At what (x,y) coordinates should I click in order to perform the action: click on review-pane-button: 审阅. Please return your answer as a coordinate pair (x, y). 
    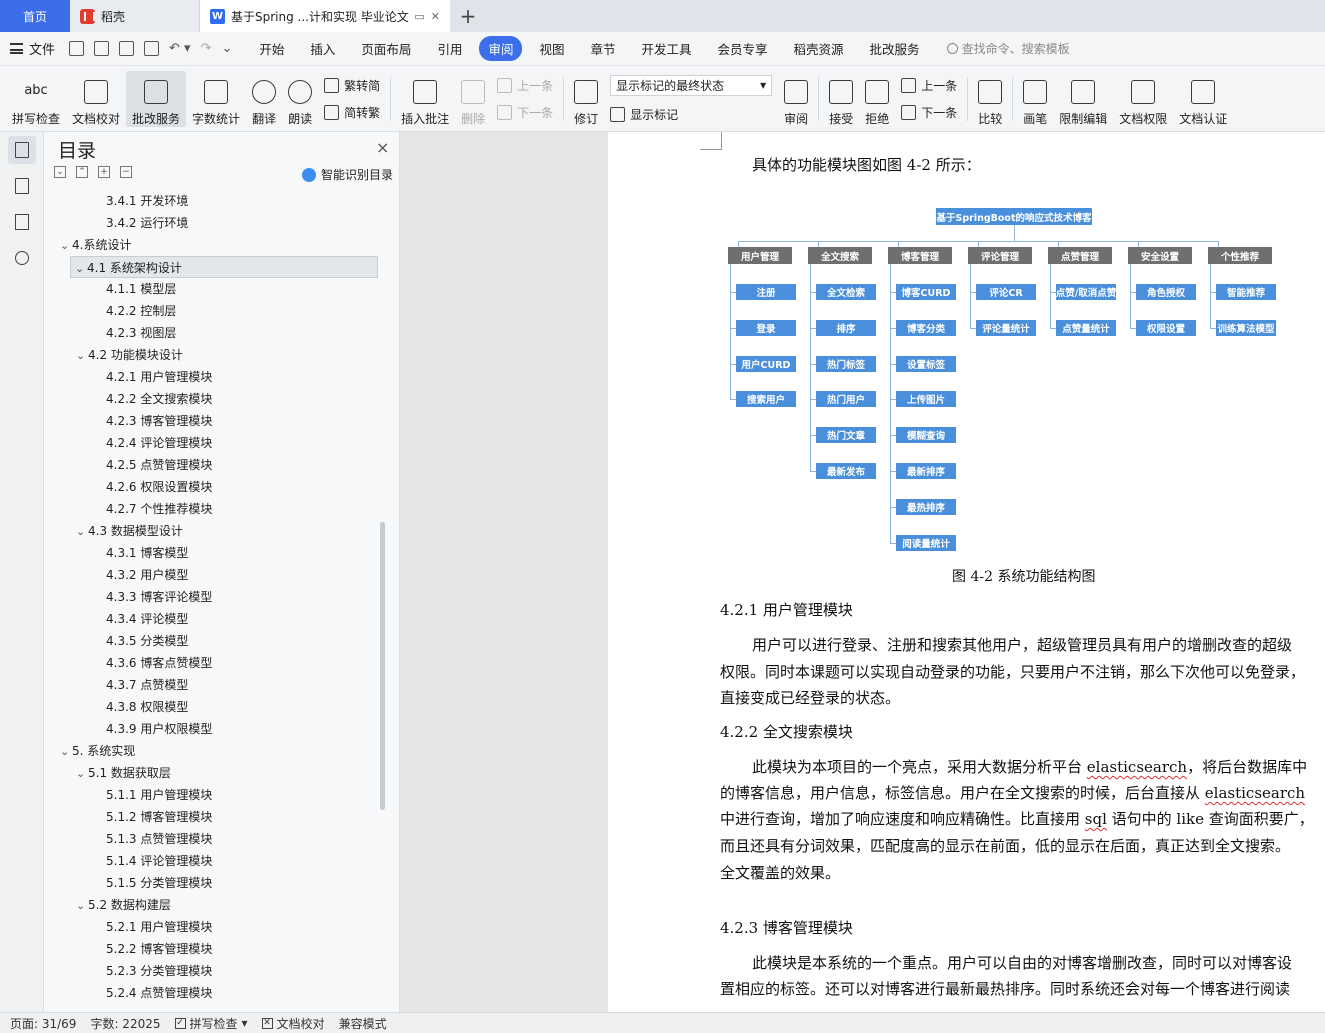
    Looking at the image, I should click on (796, 99).